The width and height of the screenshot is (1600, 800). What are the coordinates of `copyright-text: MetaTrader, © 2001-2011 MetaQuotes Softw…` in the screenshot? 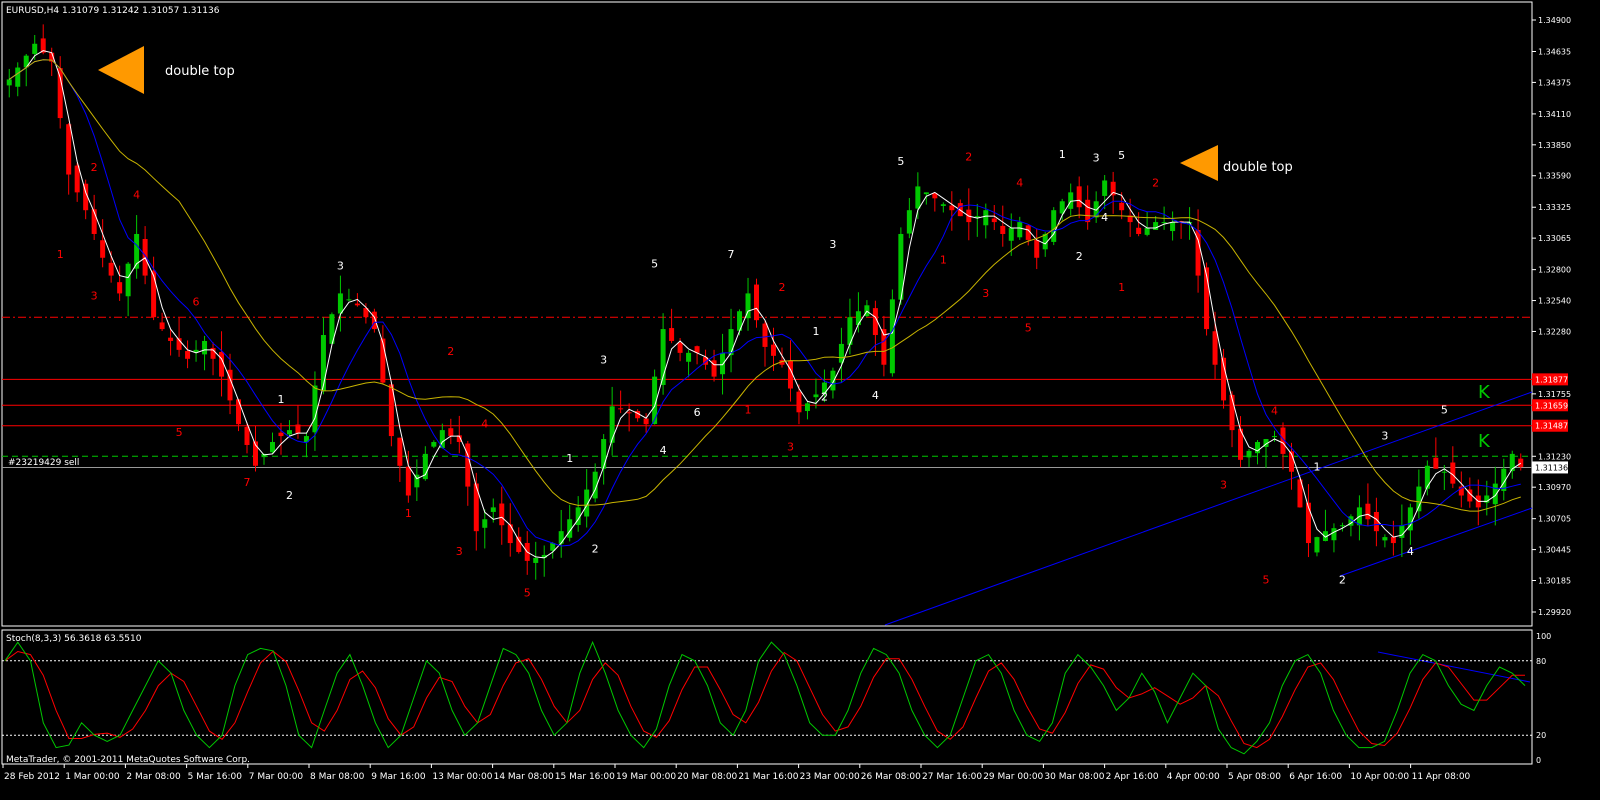 It's located at (128, 760).